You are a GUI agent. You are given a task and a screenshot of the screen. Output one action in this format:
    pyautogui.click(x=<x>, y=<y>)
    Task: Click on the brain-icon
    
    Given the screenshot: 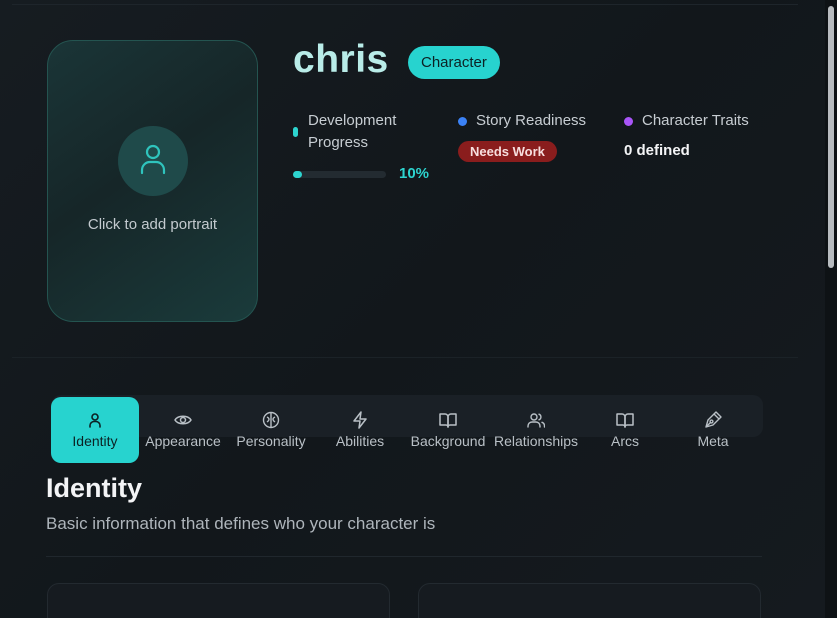 What is the action you would take?
    pyautogui.click(x=271, y=420)
    